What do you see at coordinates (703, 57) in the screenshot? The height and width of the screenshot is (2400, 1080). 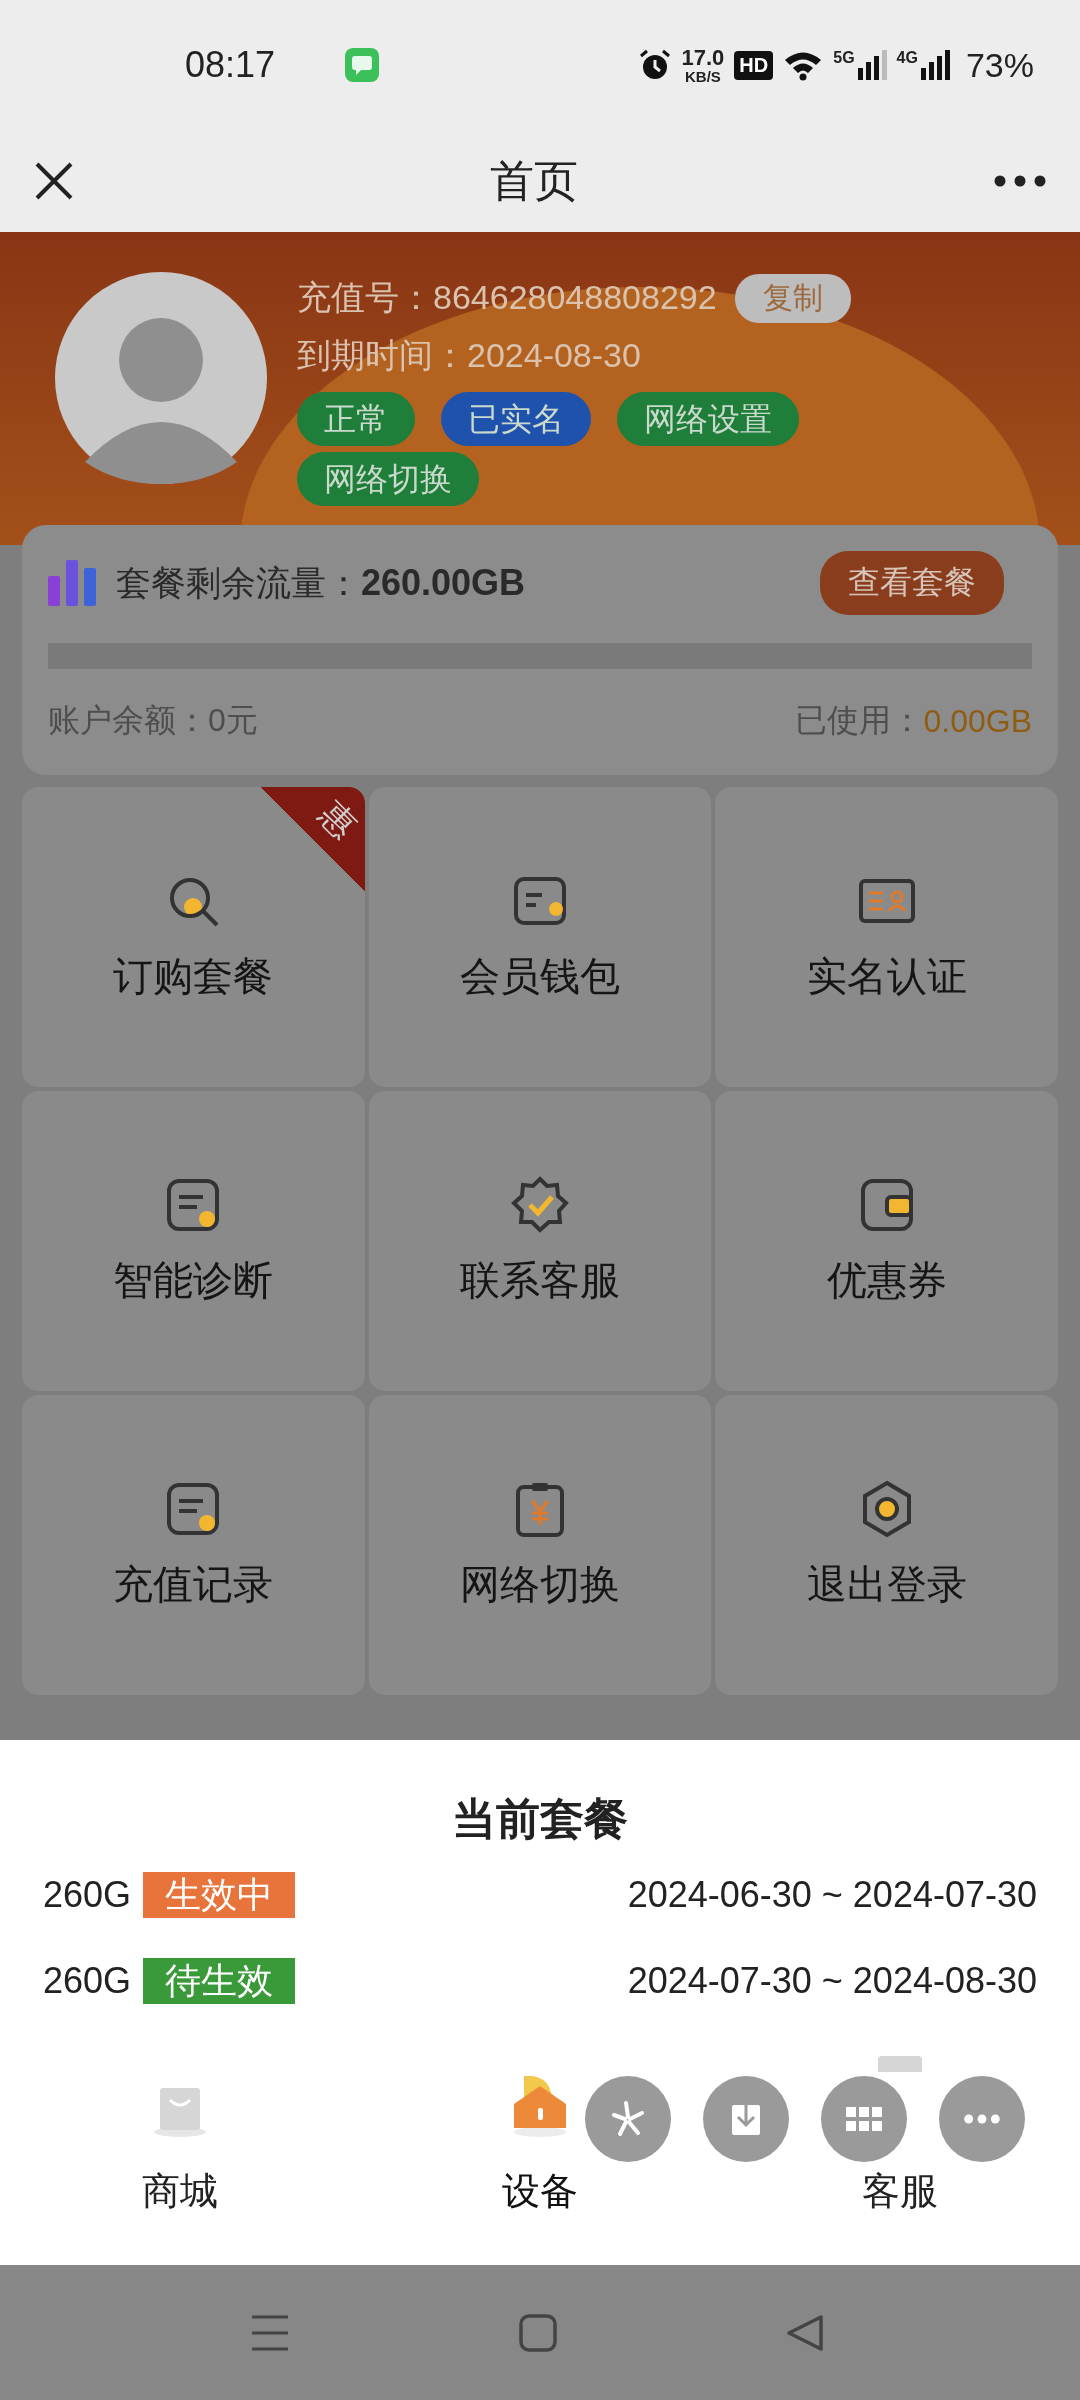 I see `network-speed: 17.0` at bounding box center [703, 57].